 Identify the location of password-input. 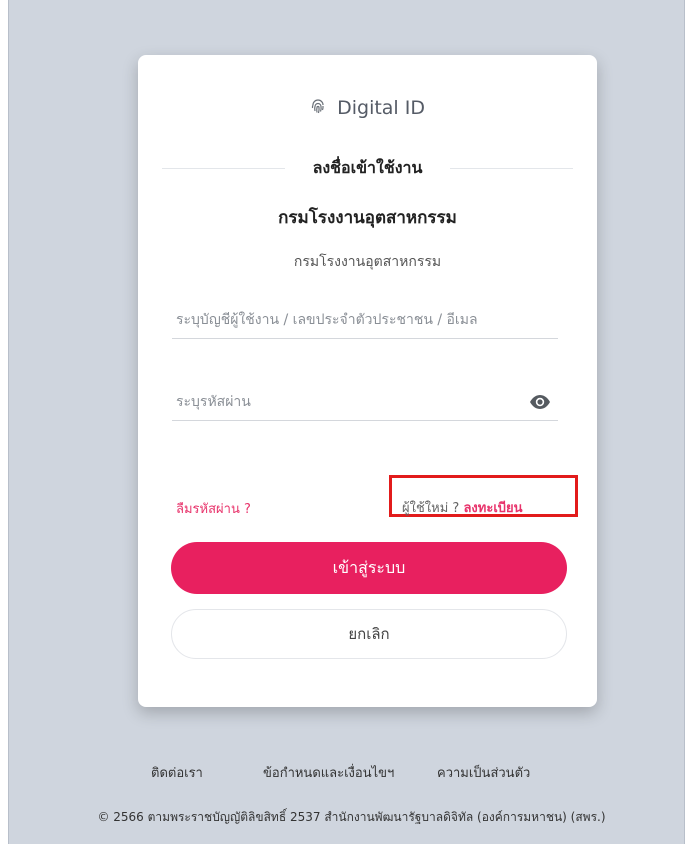
(365, 402).